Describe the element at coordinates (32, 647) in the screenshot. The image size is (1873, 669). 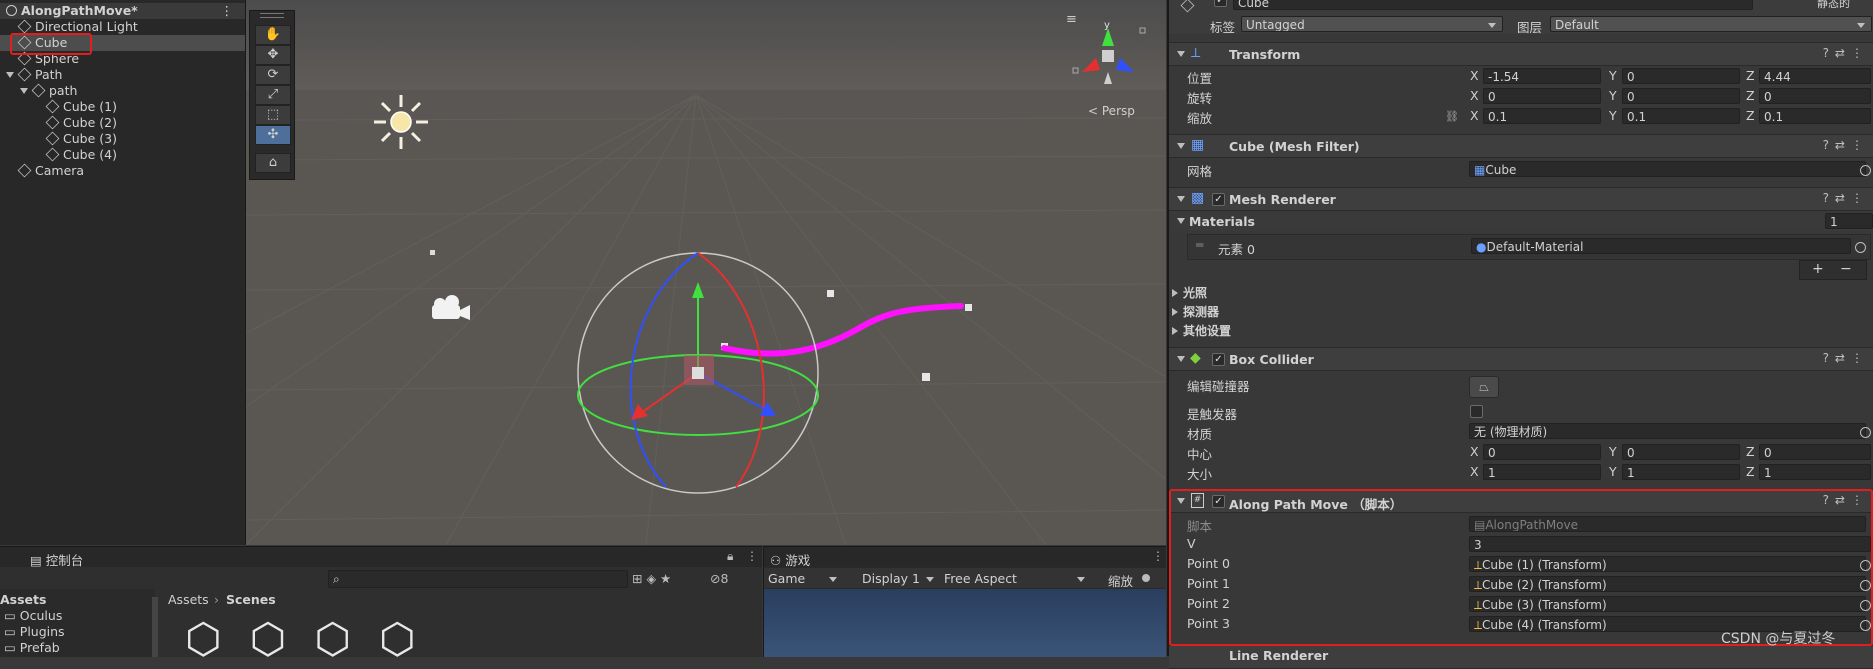
I see `folder-prefab: ▭ Prefab` at that location.